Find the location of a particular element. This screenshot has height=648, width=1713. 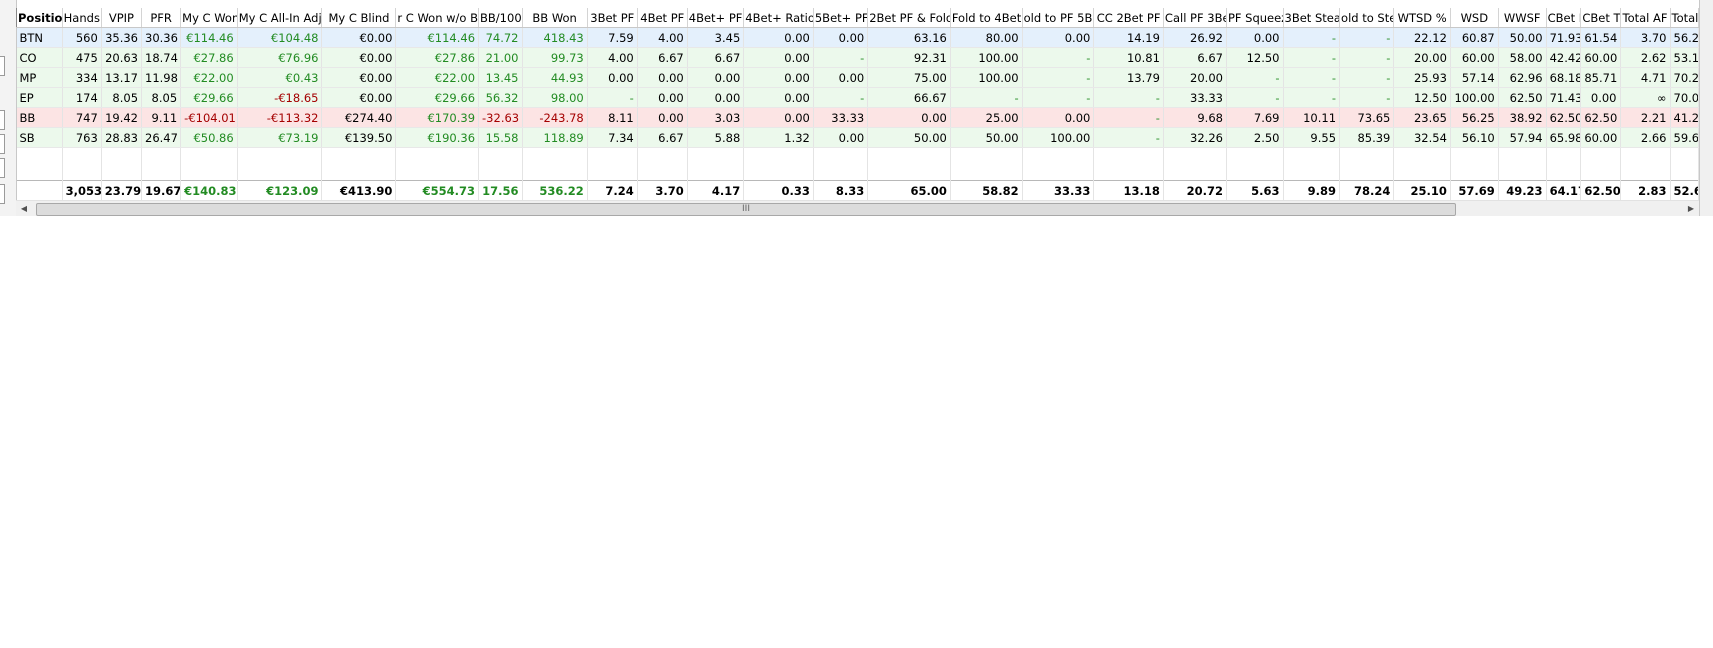

table-cell: €274.40 is located at coordinates (359, 117).